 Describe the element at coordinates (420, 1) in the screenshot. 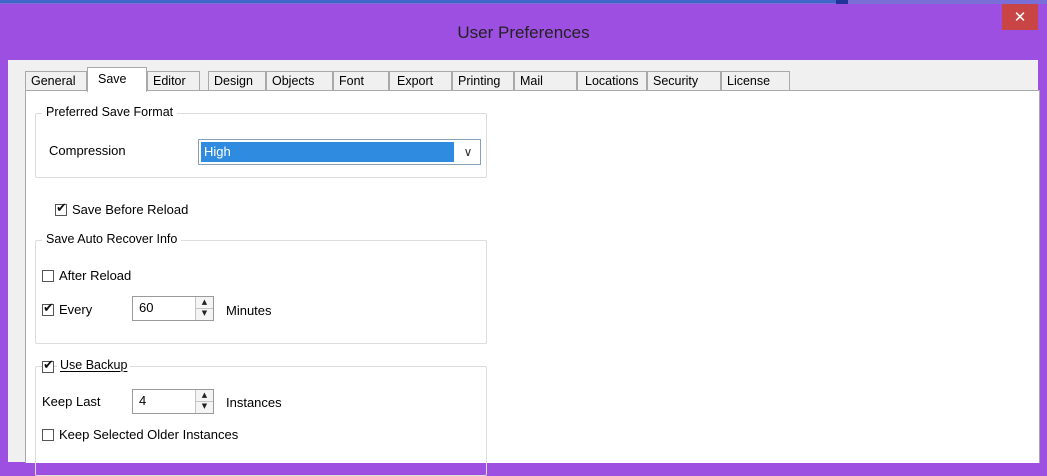

I see `taskbar-strip-blue` at that location.